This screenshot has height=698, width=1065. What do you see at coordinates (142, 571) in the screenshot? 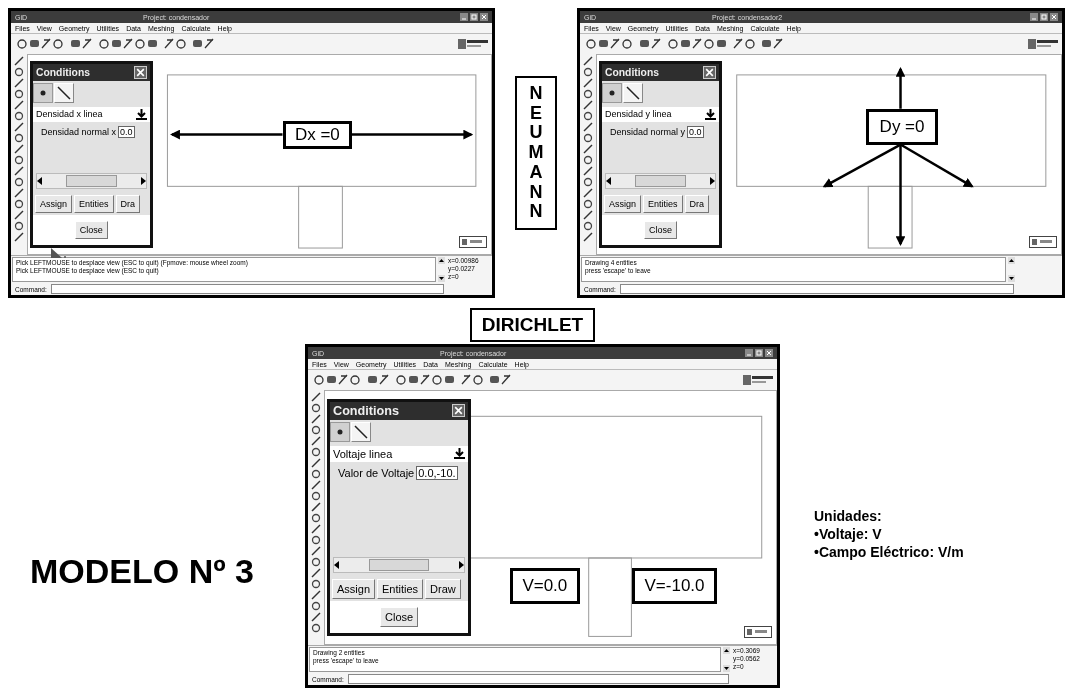
I see `model-title: MODELO Nº 3` at bounding box center [142, 571].